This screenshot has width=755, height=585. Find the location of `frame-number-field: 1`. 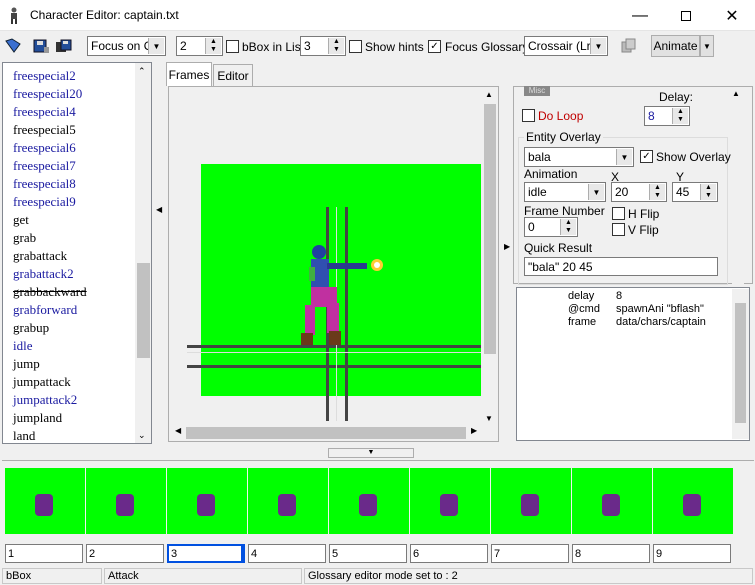

frame-number-field: 1 is located at coordinates (44, 553).